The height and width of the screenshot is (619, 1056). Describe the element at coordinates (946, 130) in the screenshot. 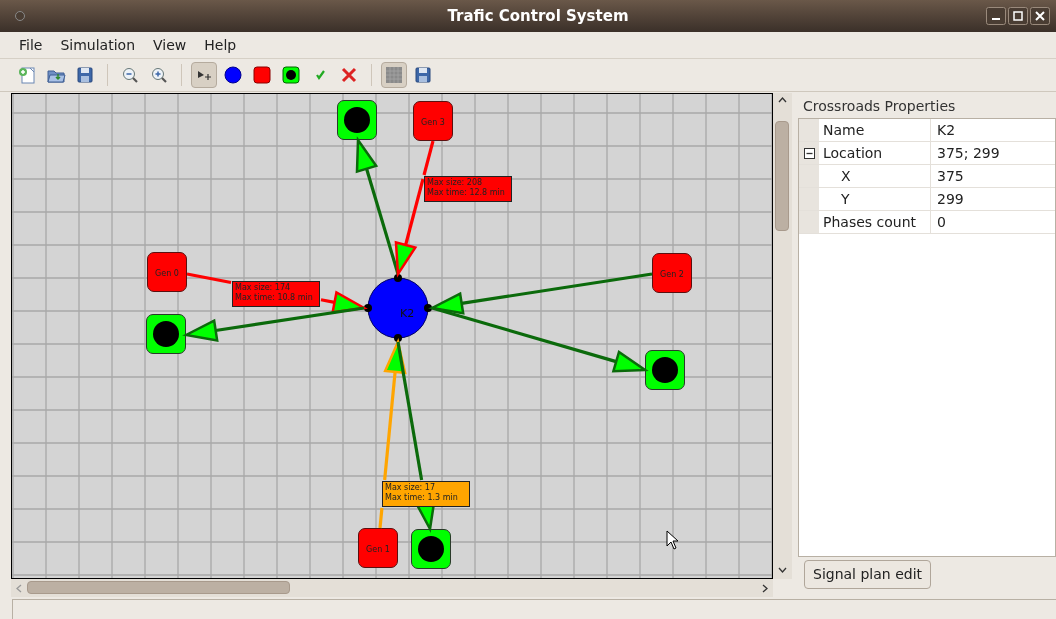

I see `property-value: K2` at that location.